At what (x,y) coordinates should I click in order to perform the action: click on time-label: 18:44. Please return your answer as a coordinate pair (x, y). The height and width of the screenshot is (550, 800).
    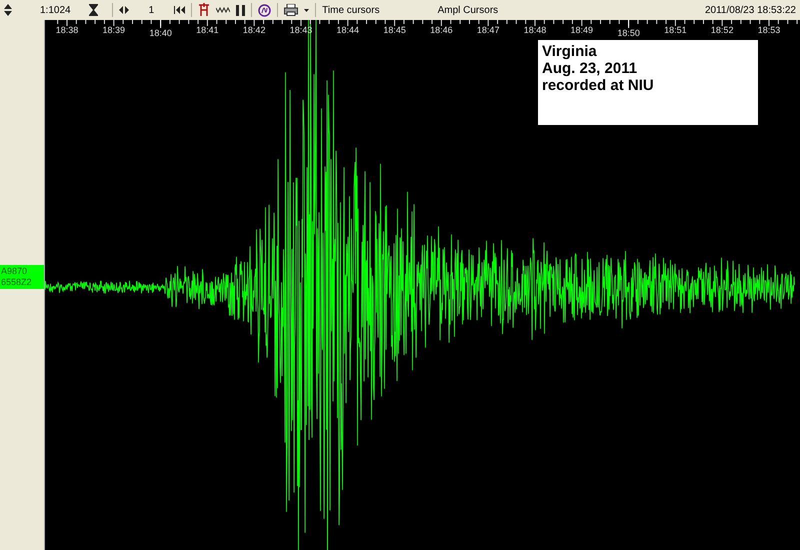
    Looking at the image, I should click on (348, 30).